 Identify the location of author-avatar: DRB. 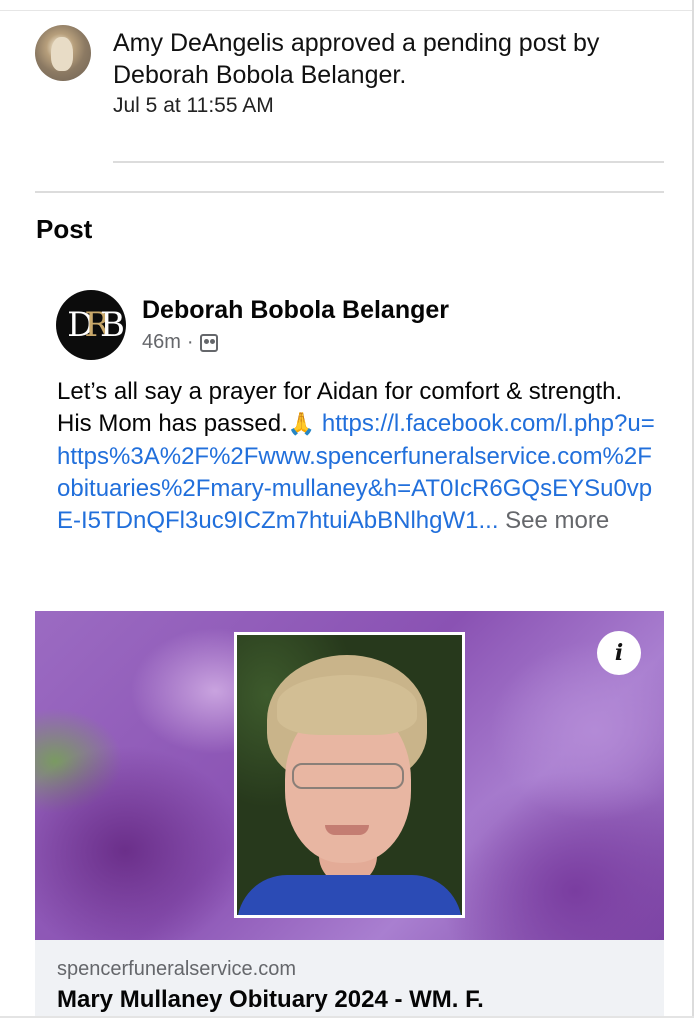
(91, 325).